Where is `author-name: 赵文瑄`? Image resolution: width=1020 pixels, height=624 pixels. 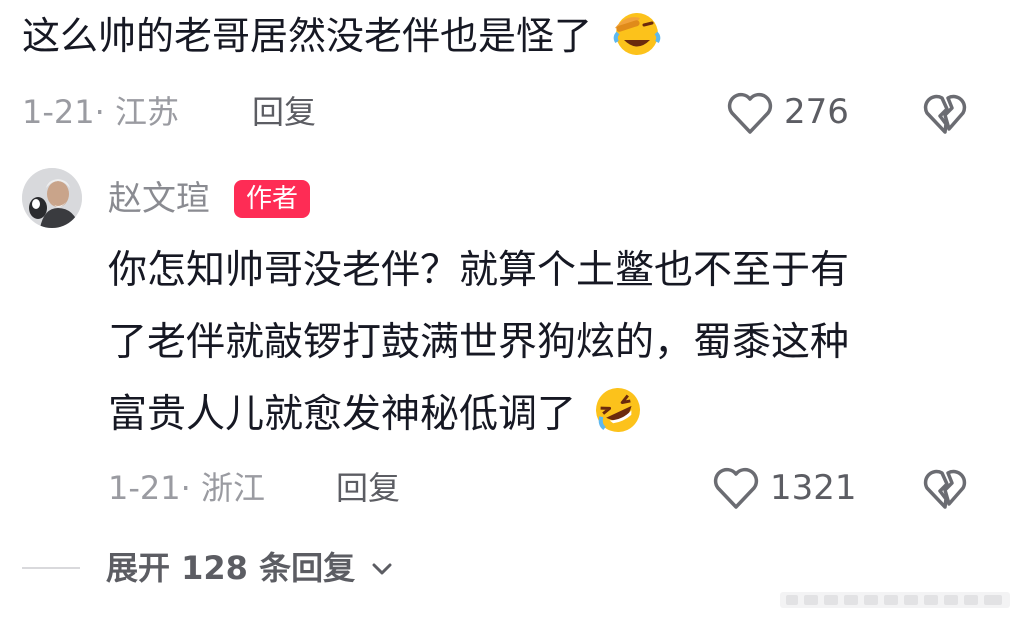 author-name: 赵文瑄 is located at coordinates (159, 199).